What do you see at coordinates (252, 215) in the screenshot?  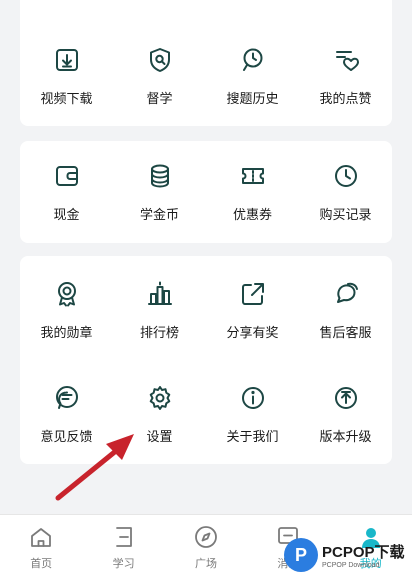 I see `coupon-label: 优惠券` at bounding box center [252, 215].